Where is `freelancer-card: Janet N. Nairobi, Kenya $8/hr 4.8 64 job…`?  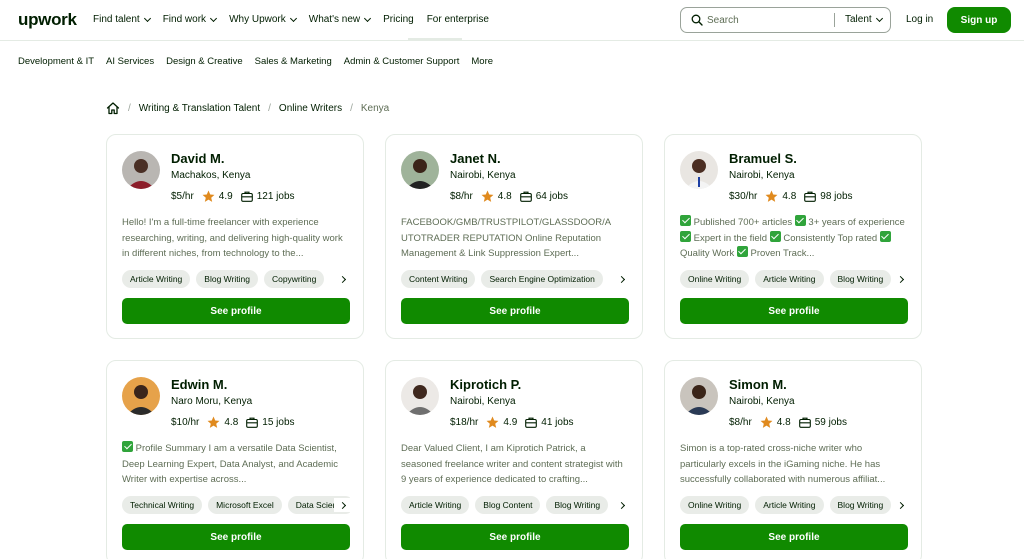 freelancer-card: Janet N. Nairobi, Kenya $8/hr 4.8 64 job… is located at coordinates (514, 236).